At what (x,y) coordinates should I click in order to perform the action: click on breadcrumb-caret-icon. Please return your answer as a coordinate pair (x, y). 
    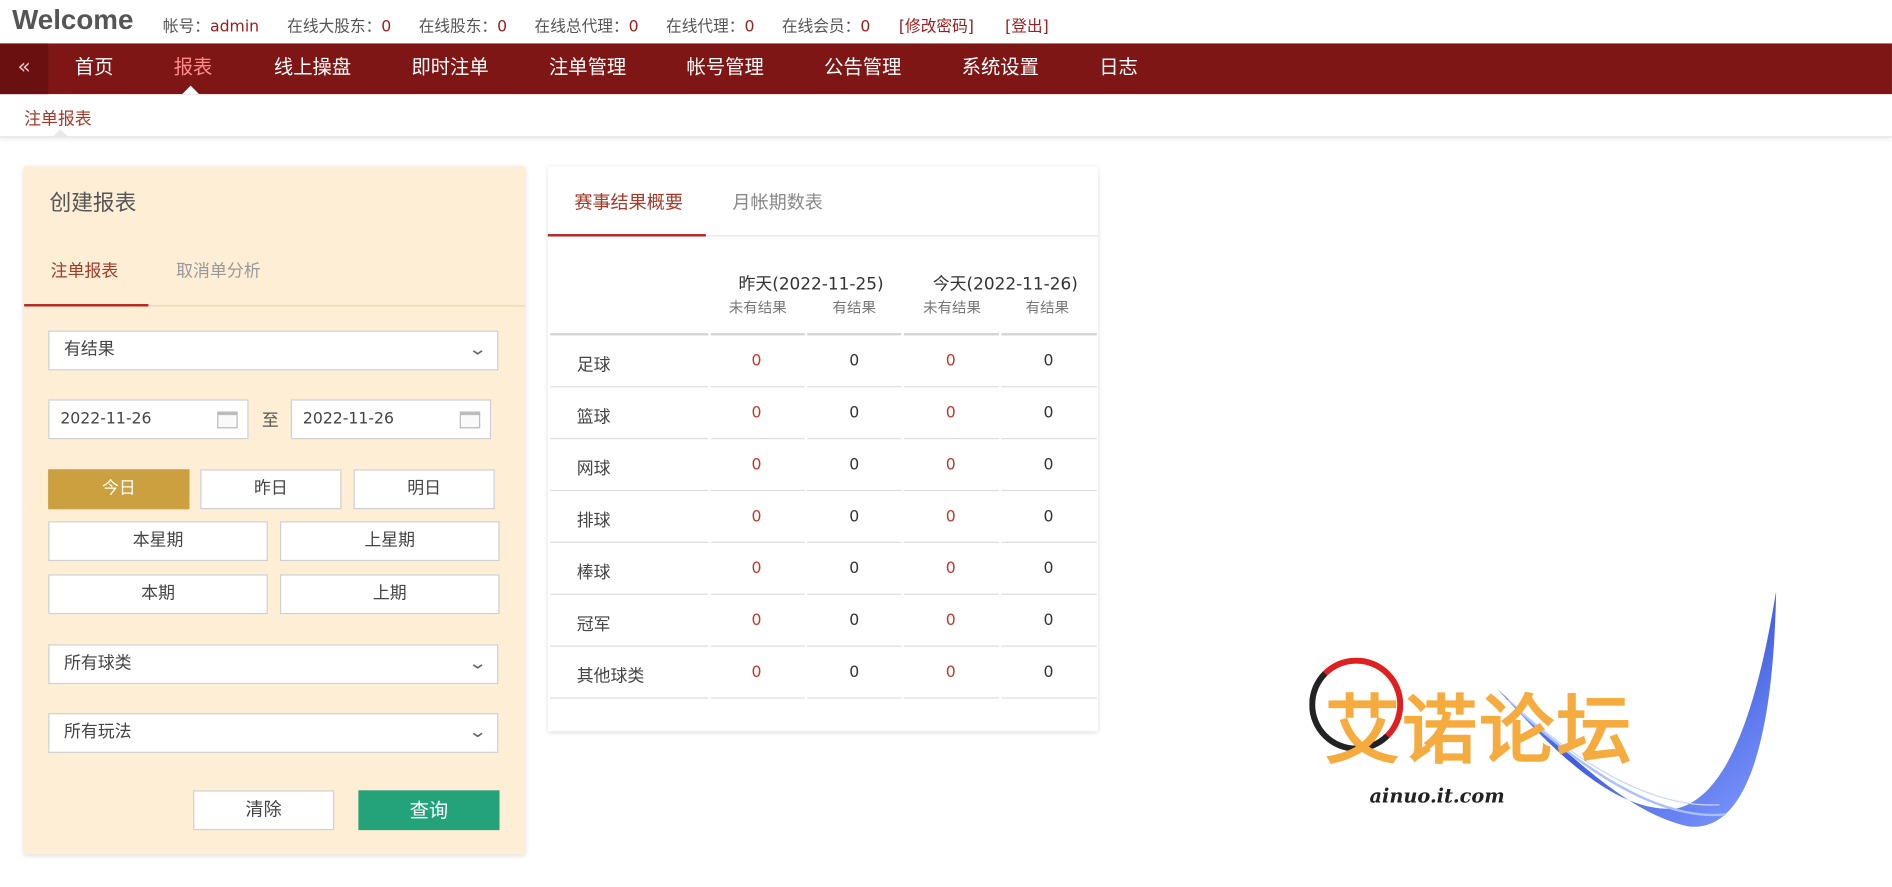
    Looking at the image, I should click on (60, 133).